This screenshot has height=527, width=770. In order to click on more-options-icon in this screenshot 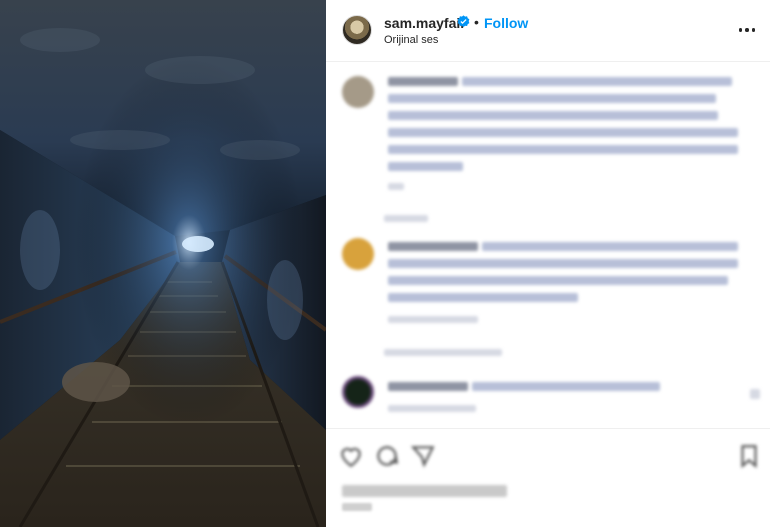, I will do `click(747, 30)`.